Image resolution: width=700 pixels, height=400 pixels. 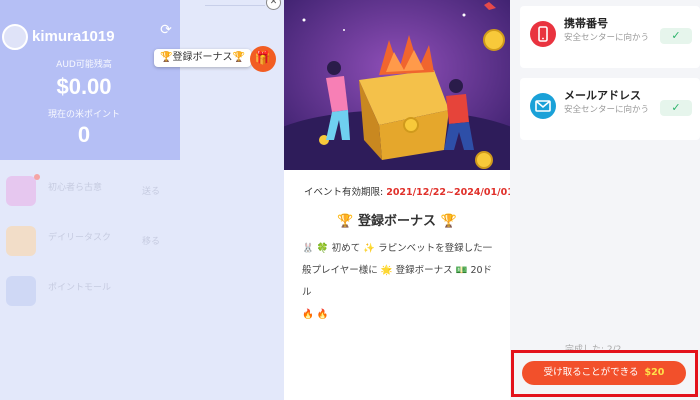 I want to click on event-title: 🏆 登録ボーナス 🏆, so click(x=397, y=221).